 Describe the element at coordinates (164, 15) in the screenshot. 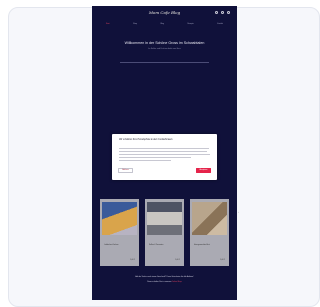

I see `site-header: Mom Cafe Blog` at that location.